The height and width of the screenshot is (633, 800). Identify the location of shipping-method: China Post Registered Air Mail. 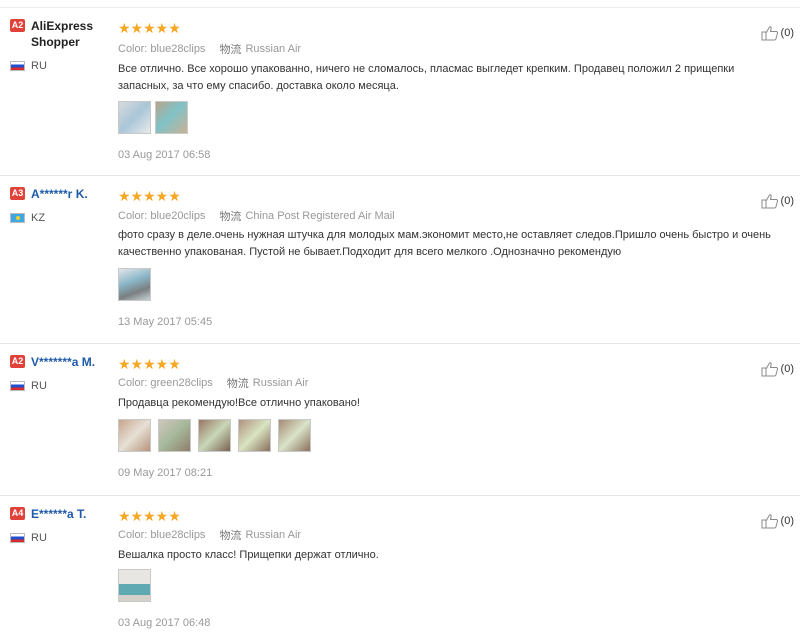
(320, 216).